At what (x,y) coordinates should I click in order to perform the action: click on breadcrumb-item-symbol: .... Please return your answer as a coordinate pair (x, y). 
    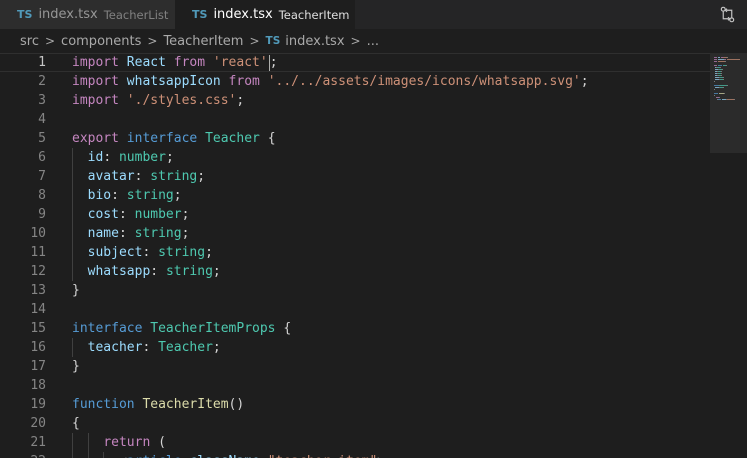
    Looking at the image, I should click on (373, 41).